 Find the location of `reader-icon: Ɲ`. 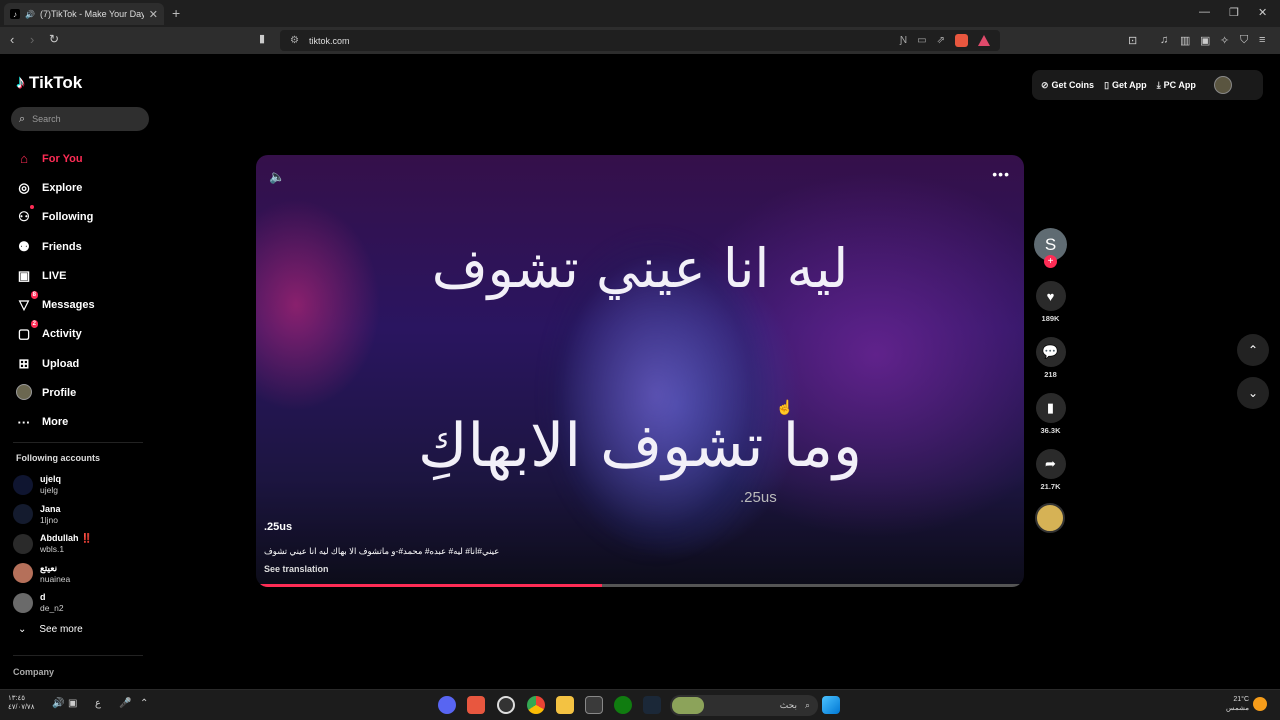

reader-icon: Ɲ is located at coordinates (903, 40).